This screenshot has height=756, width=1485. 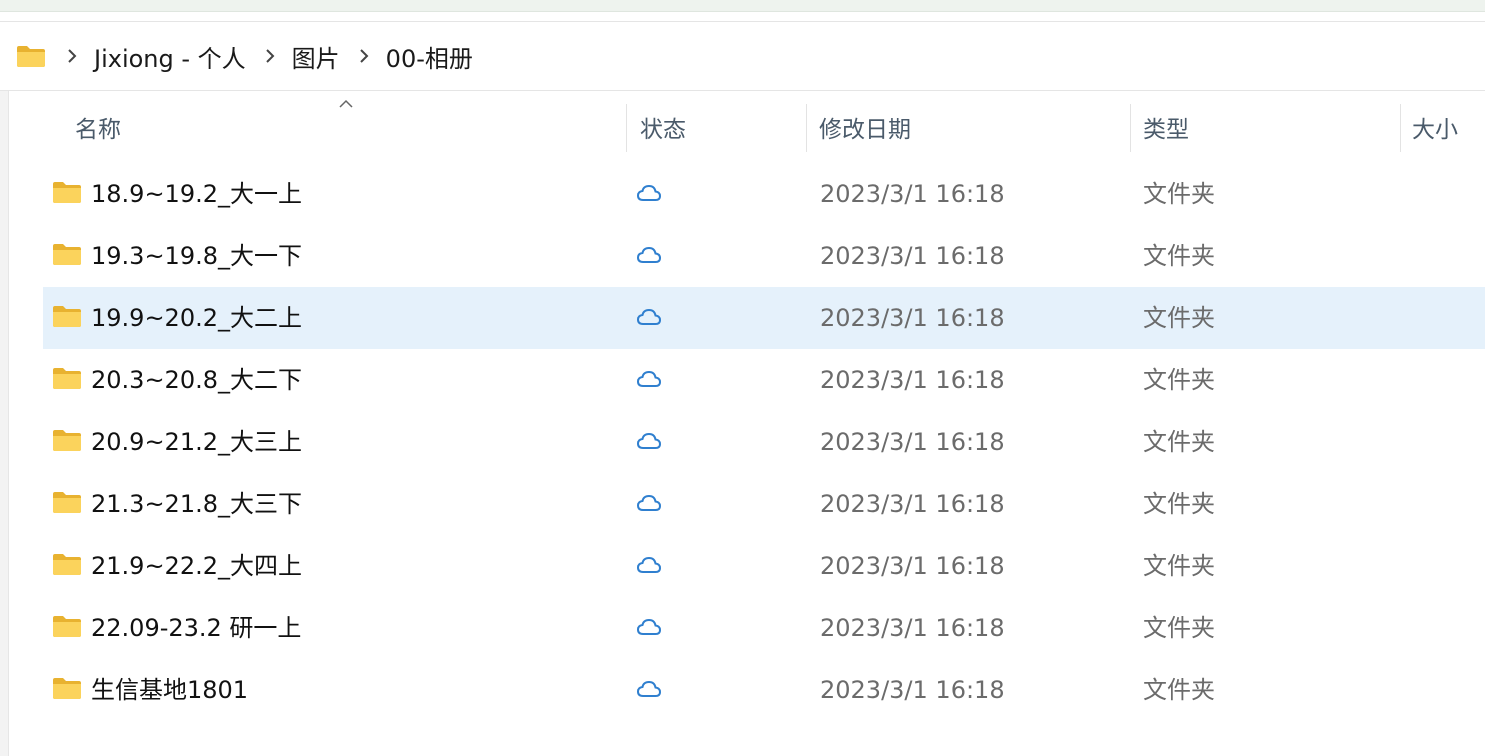 I want to click on file-name: 生信基地1801, so click(x=169, y=690).